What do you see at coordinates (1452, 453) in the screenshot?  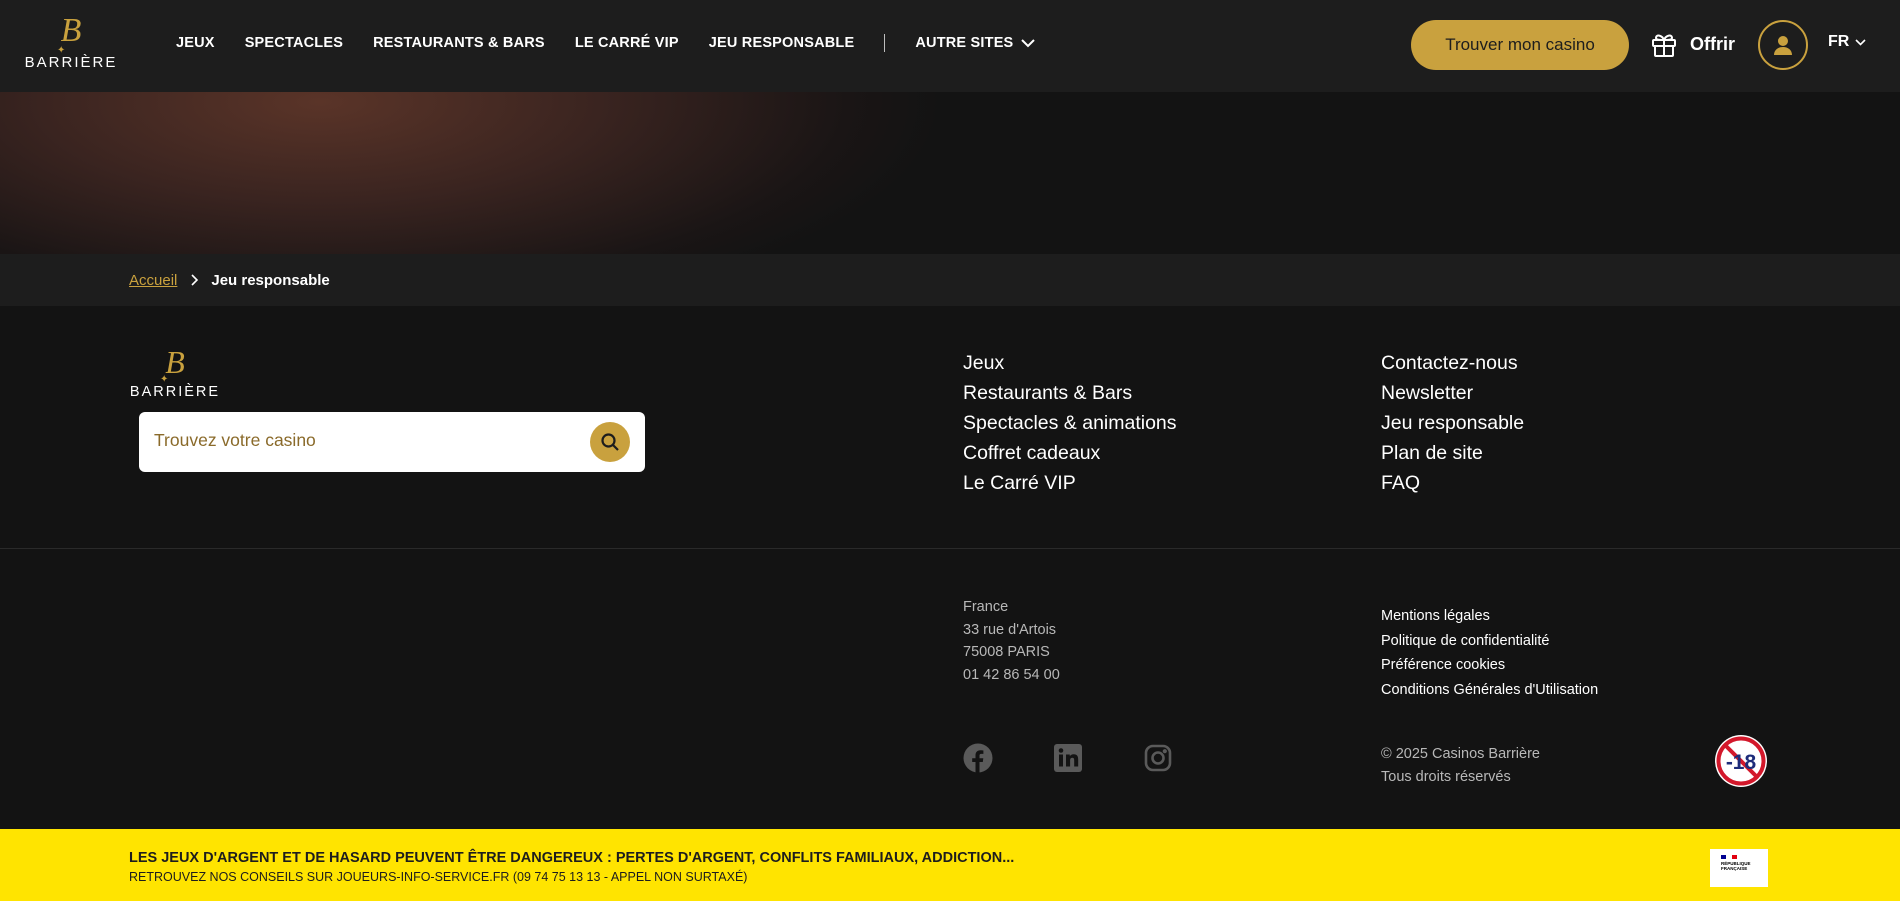 I see `footer-link-plan-site: Plan de site` at bounding box center [1452, 453].